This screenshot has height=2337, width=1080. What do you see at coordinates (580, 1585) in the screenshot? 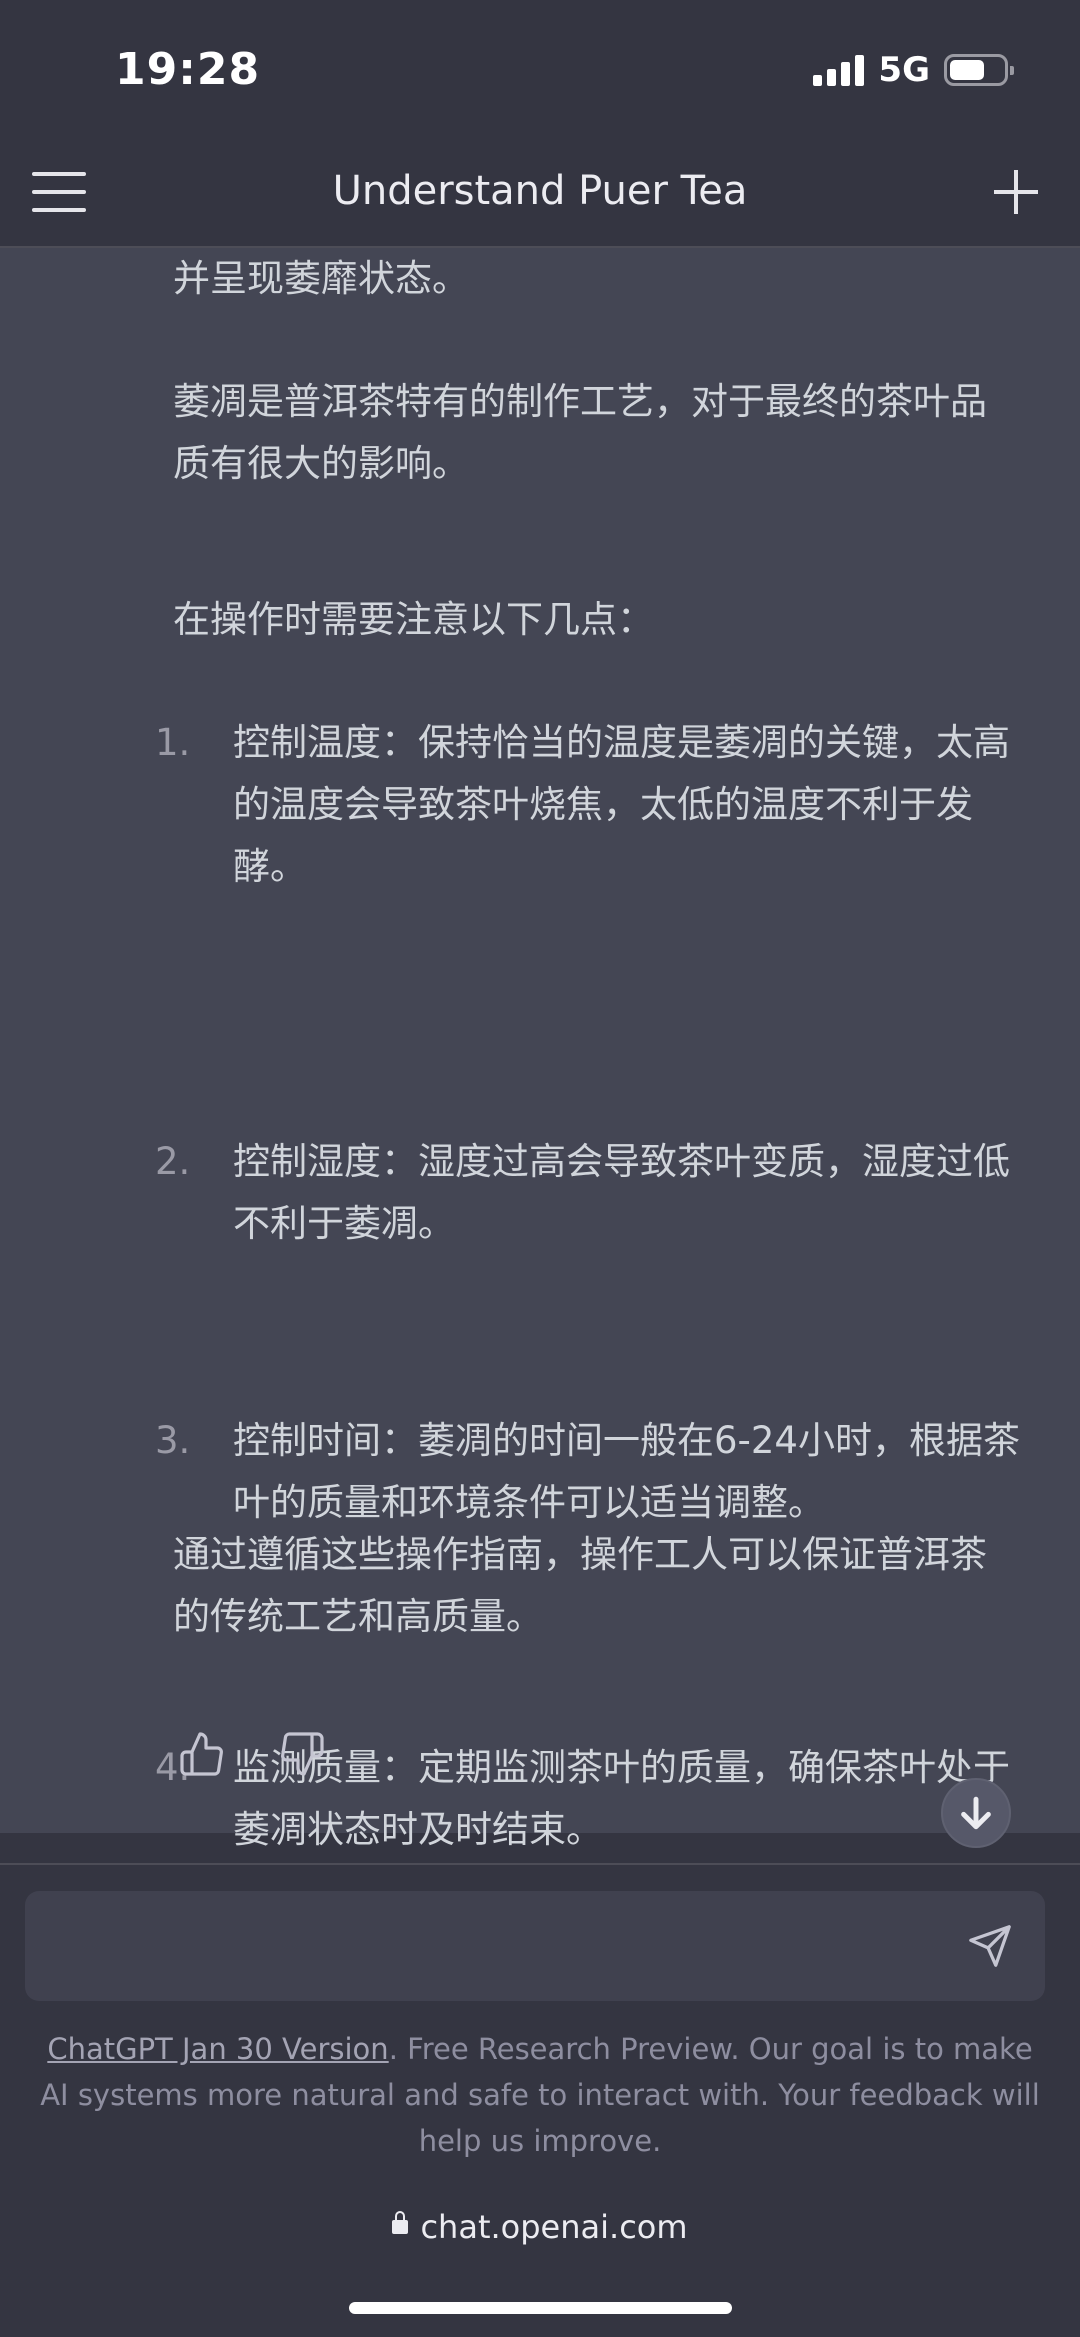
I see `message-paragraph: 通过遵循这些操作指南，操作工人可以保证普洱茶的传统工艺和高质量。` at bounding box center [580, 1585].